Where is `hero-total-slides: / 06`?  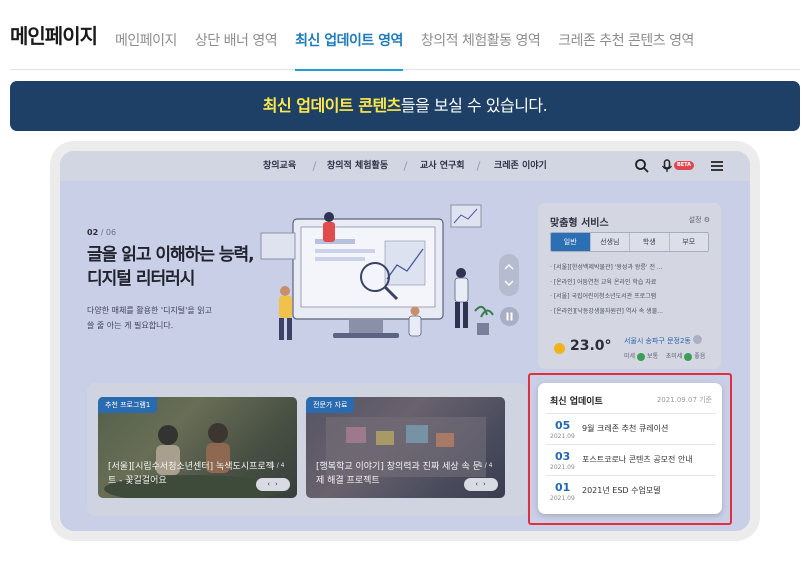
hero-total-slides: / 06 is located at coordinates (108, 232).